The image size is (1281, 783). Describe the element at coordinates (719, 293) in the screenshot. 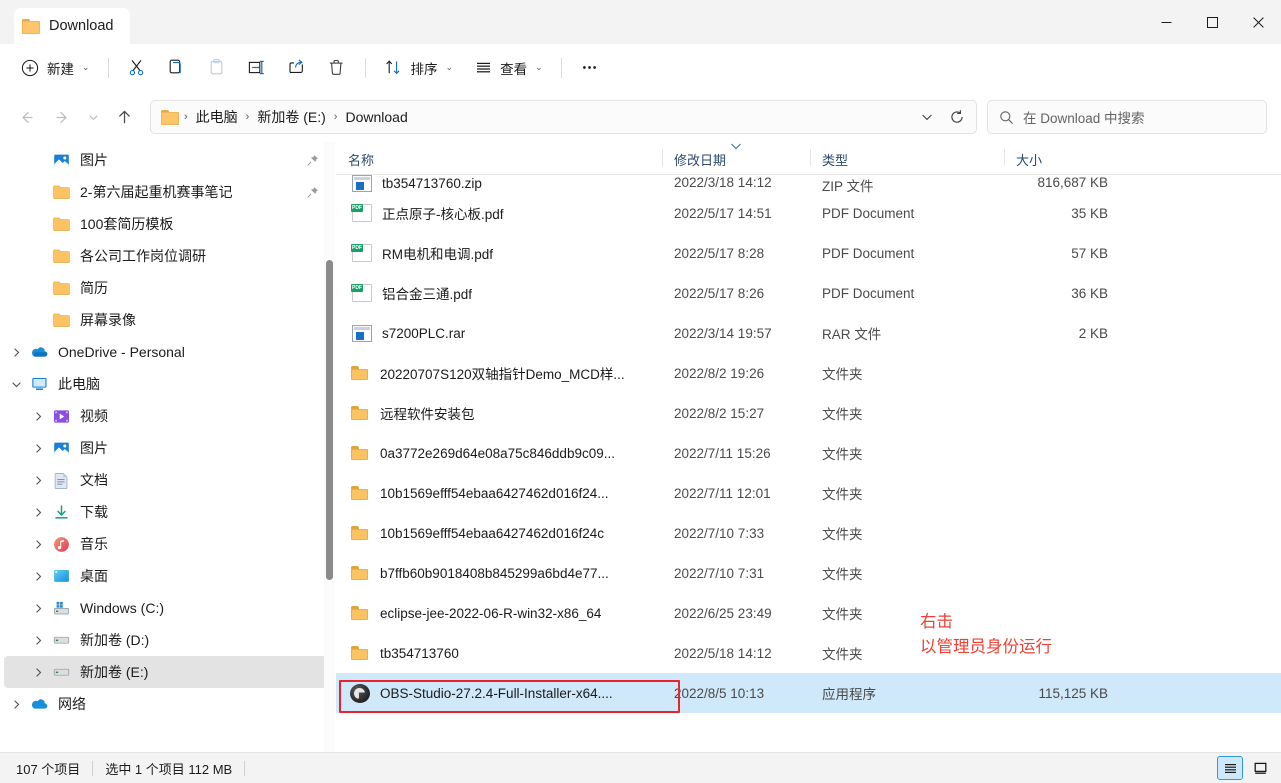

I see `cell-date: 2022/5/17 8:26` at that location.